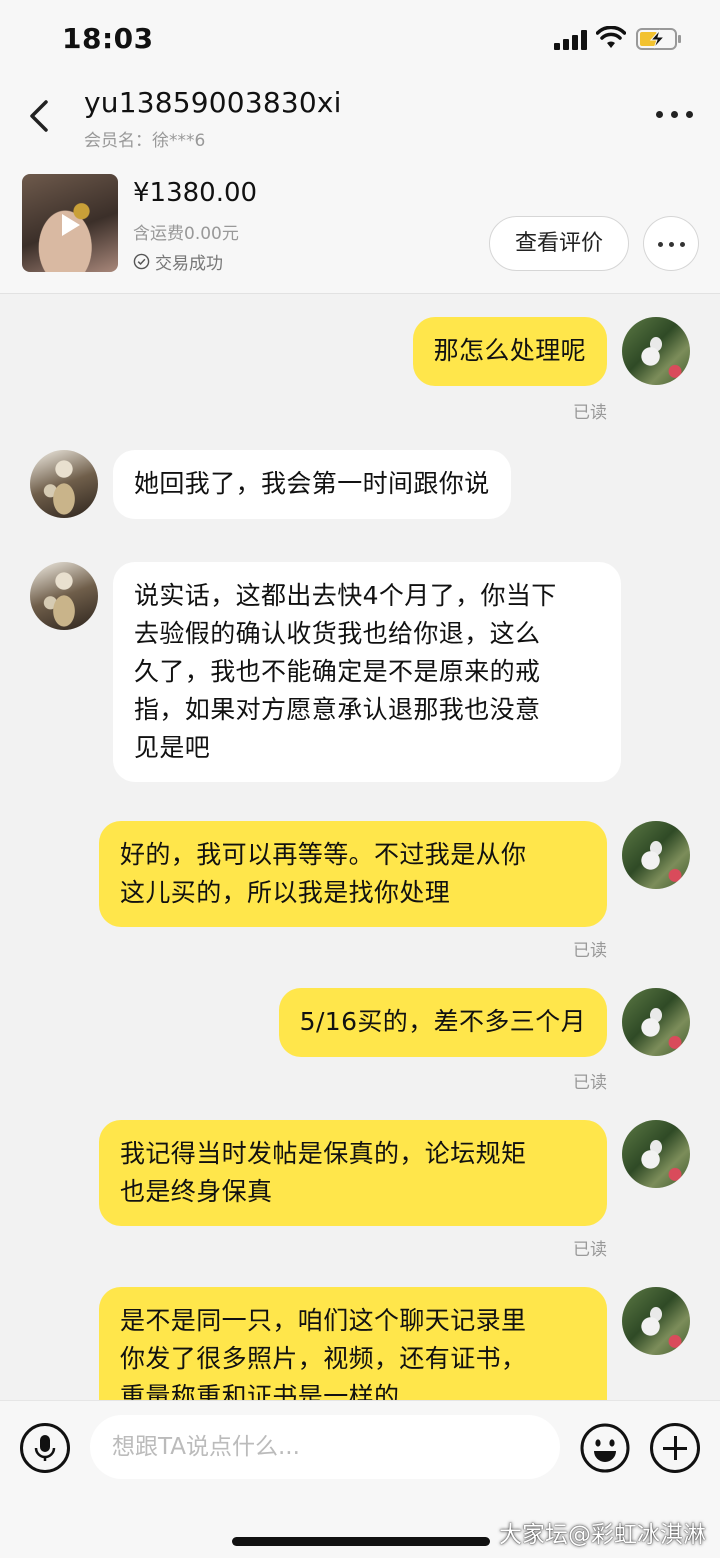 This screenshot has width=720, height=1558. What do you see at coordinates (605, 1448) in the screenshot?
I see `emoji-icon` at bounding box center [605, 1448].